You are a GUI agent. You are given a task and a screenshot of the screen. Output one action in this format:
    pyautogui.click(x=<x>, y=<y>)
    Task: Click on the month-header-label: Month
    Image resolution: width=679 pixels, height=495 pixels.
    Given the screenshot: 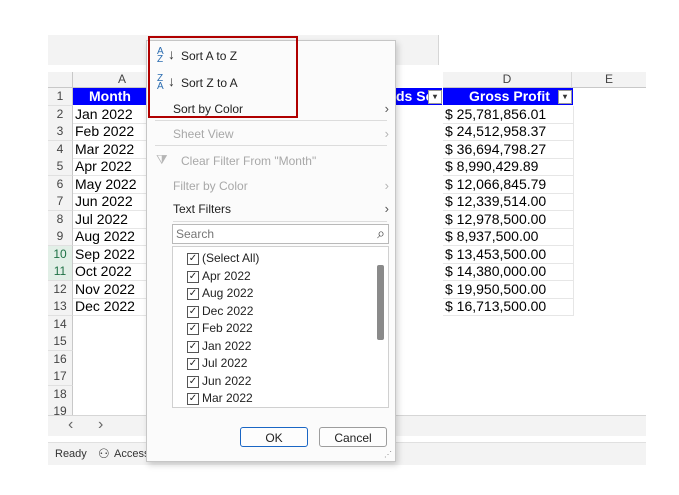 What is the action you would take?
    pyautogui.click(x=110, y=96)
    